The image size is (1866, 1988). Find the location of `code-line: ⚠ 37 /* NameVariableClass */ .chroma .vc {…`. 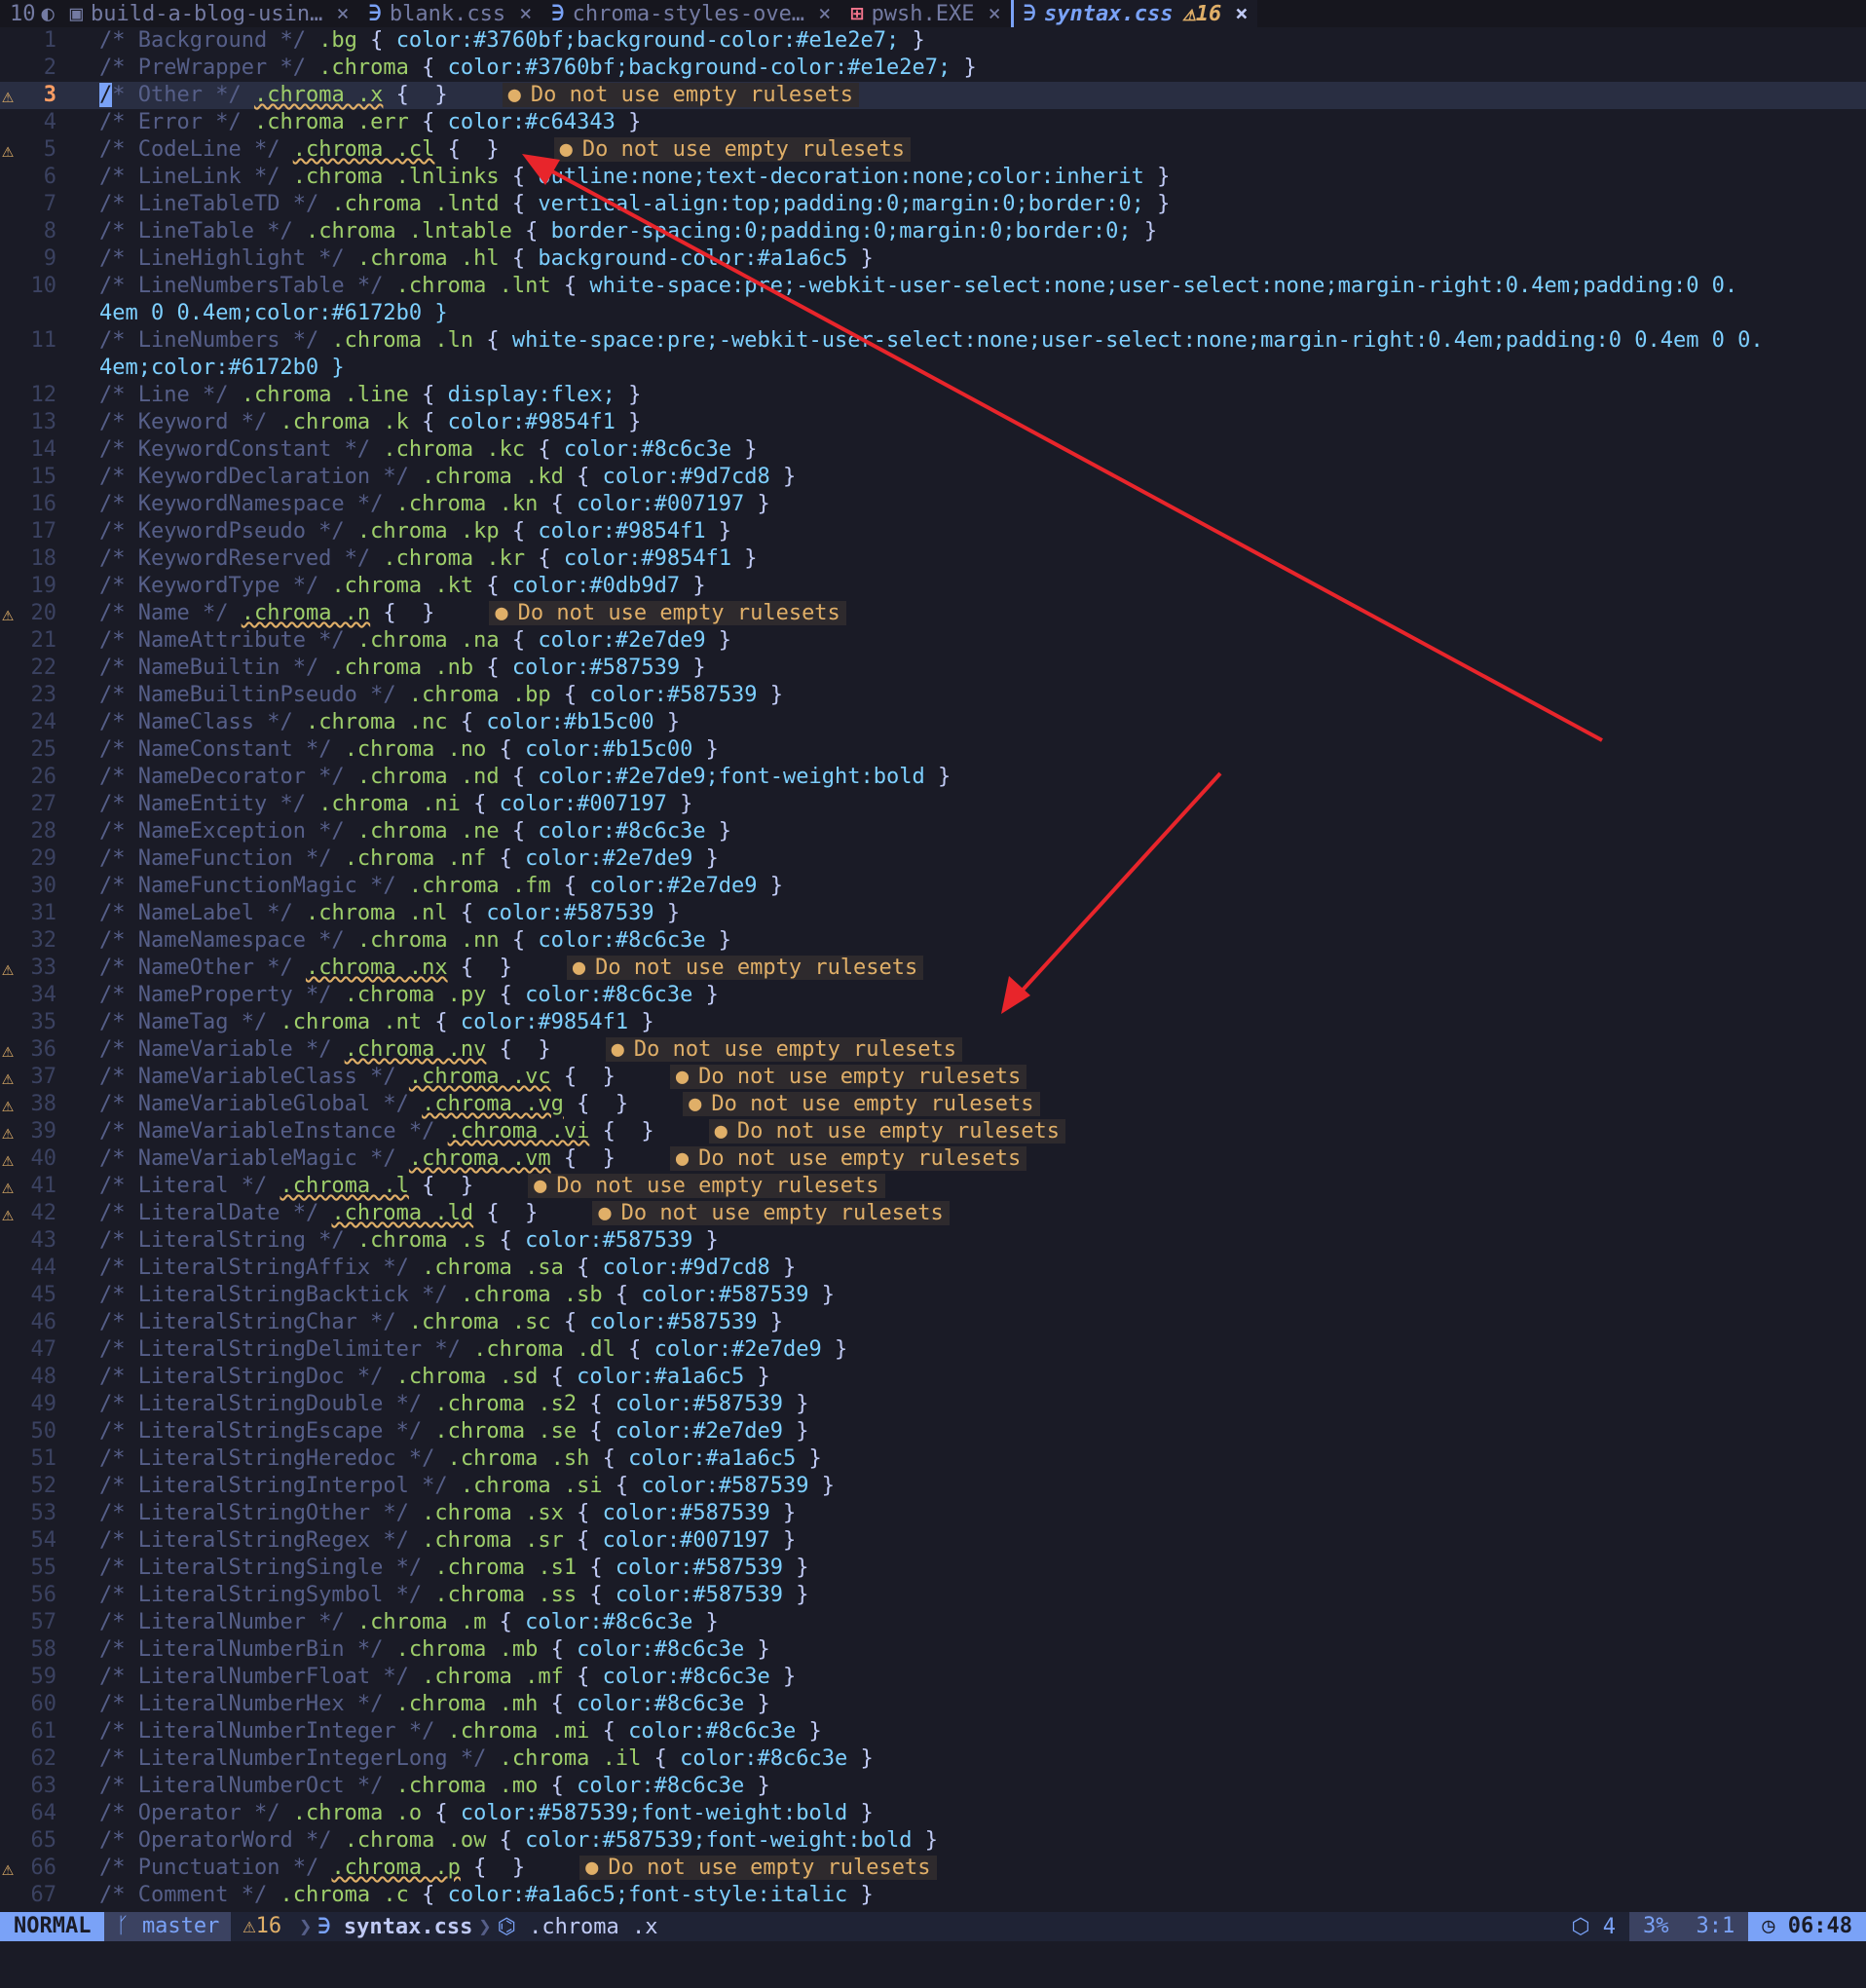

code-line: ⚠ 37 /* NameVariableClass */ .chroma .vc {… is located at coordinates (933, 1077).